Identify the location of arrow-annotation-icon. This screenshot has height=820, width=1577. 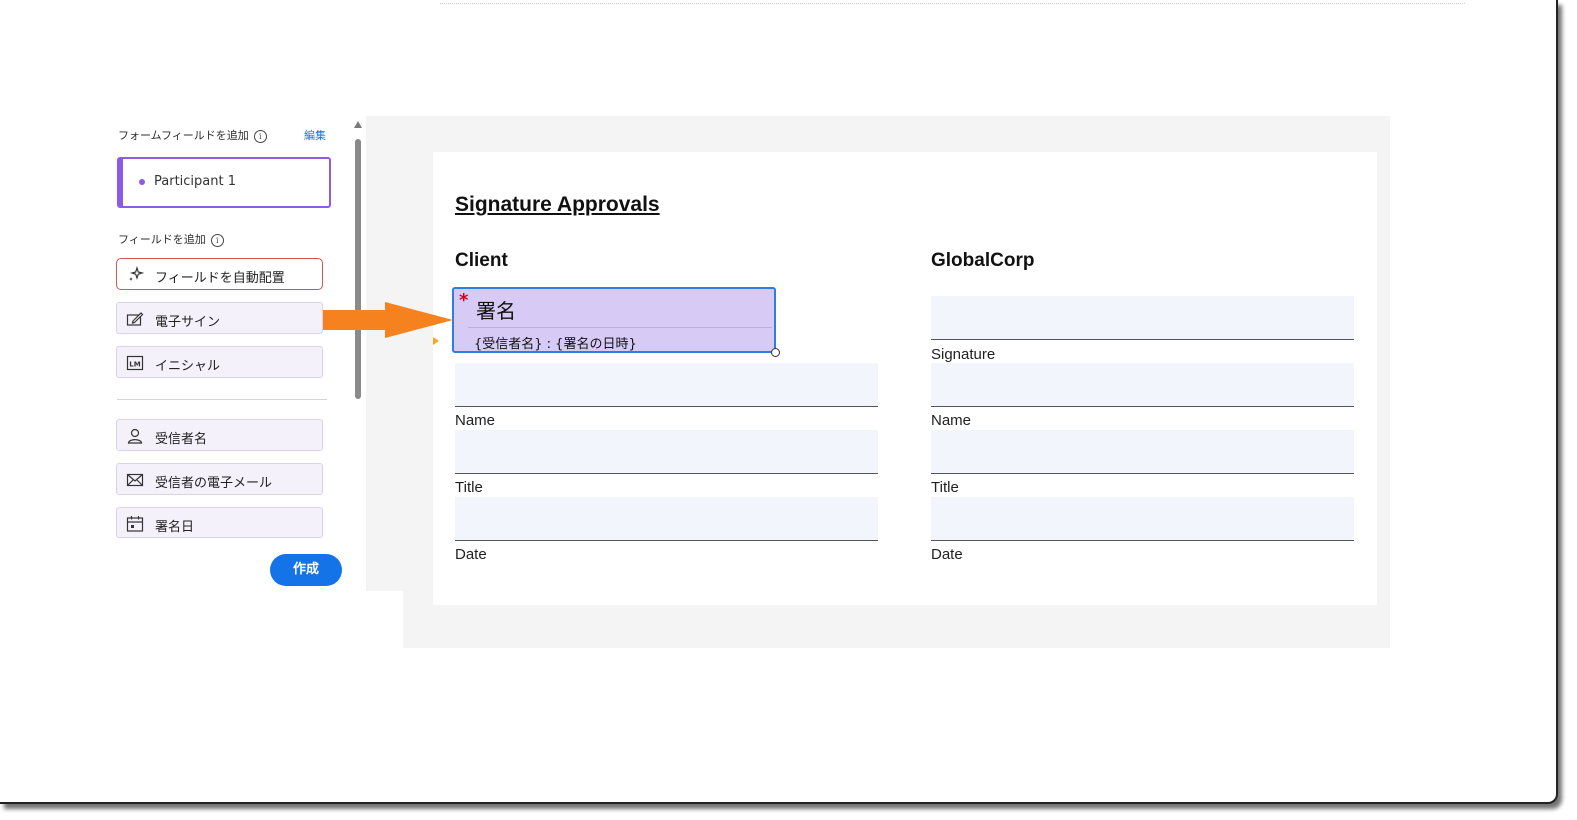
(388, 320).